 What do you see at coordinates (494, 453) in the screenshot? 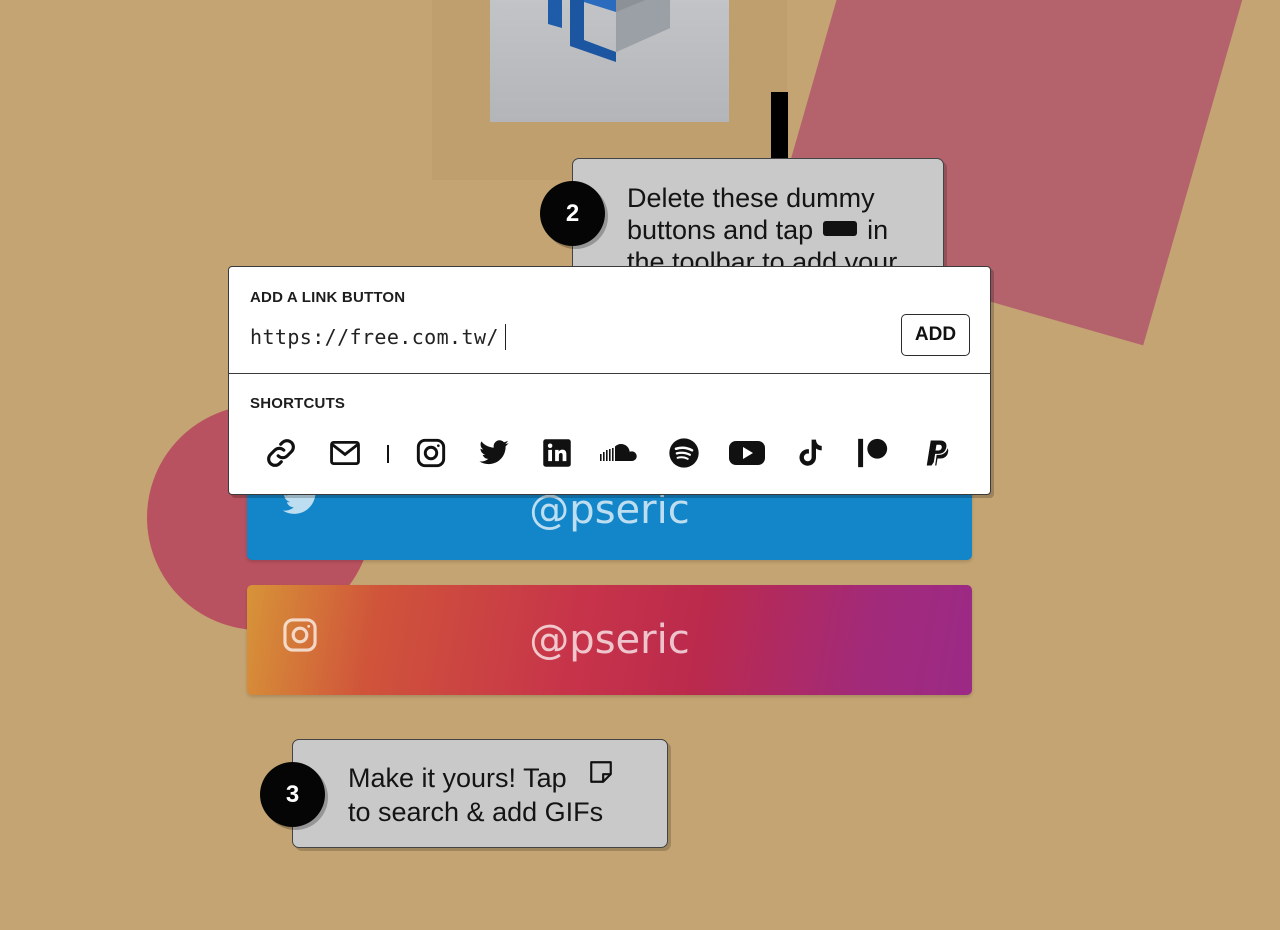
I see `twitter-icon` at bounding box center [494, 453].